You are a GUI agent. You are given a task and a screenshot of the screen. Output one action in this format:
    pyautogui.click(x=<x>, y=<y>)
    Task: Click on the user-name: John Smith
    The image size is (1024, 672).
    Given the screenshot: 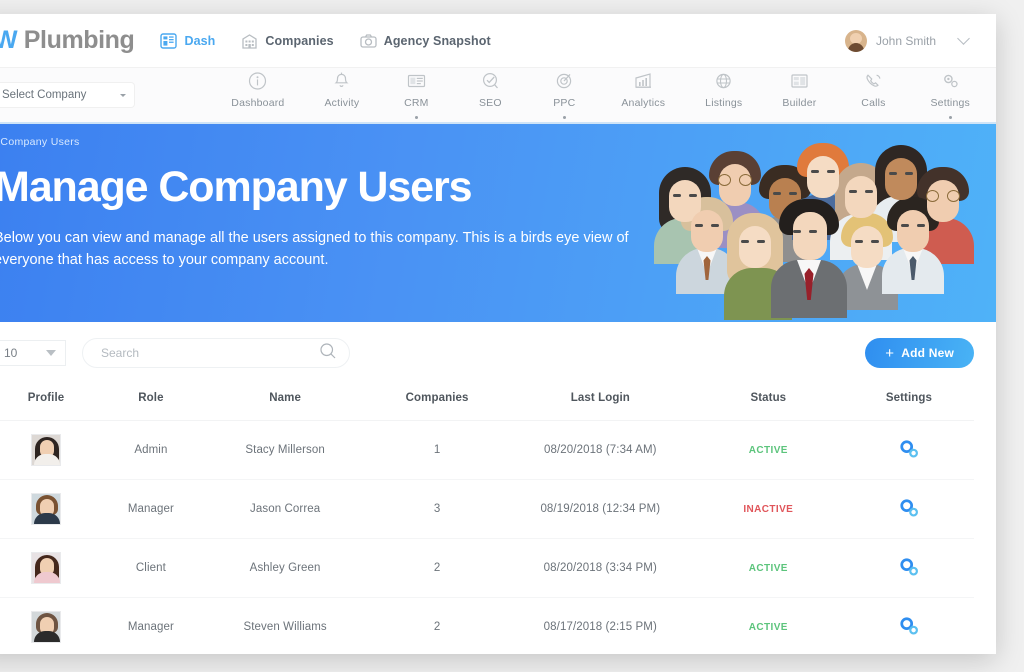 What is the action you would take?
    pyautogui.click(x=905, y=40)
    